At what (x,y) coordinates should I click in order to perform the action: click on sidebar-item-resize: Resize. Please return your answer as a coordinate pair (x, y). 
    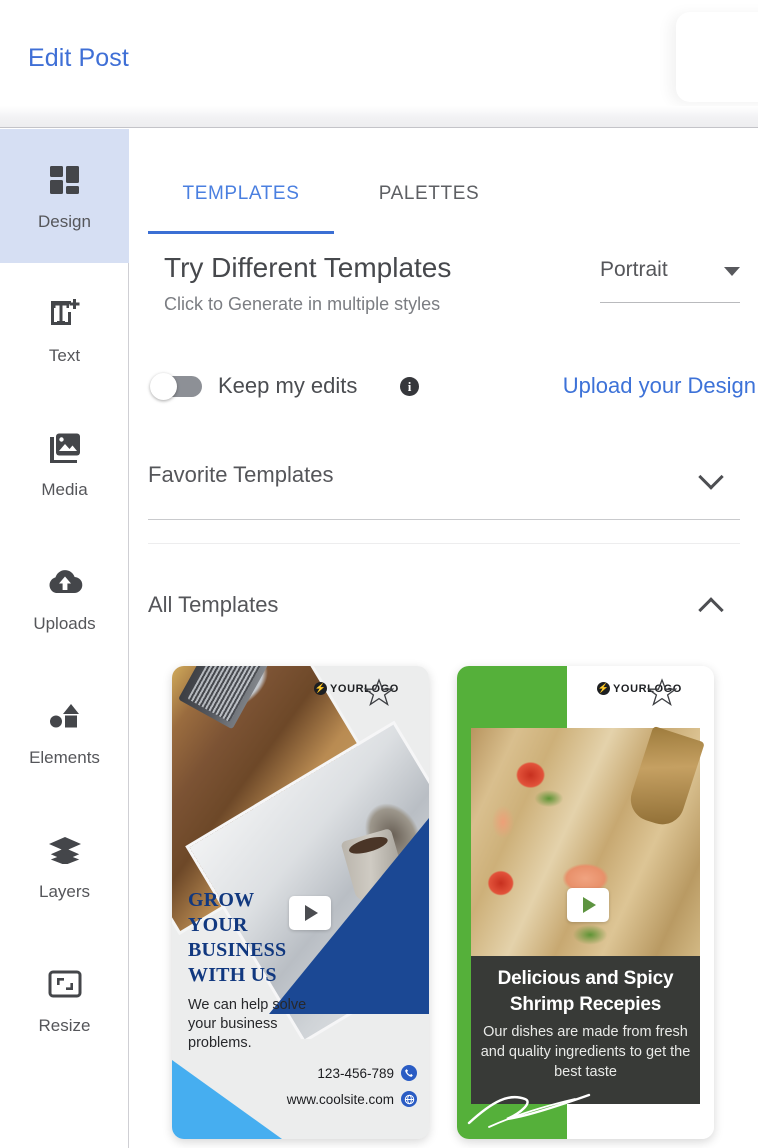
    Looking at the image, I should click on (64, 1000).